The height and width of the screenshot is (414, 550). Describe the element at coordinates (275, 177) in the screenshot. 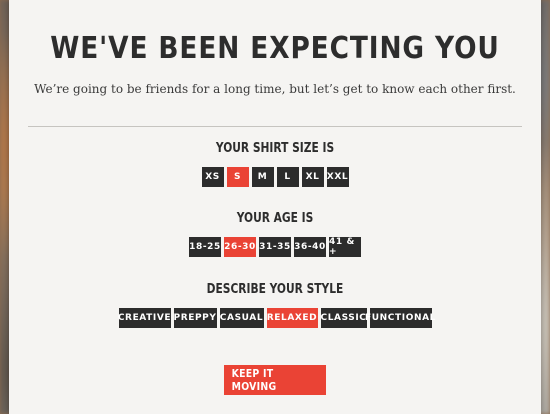

I see `shirt-size-options: XS S M L XL XXL` at that location.